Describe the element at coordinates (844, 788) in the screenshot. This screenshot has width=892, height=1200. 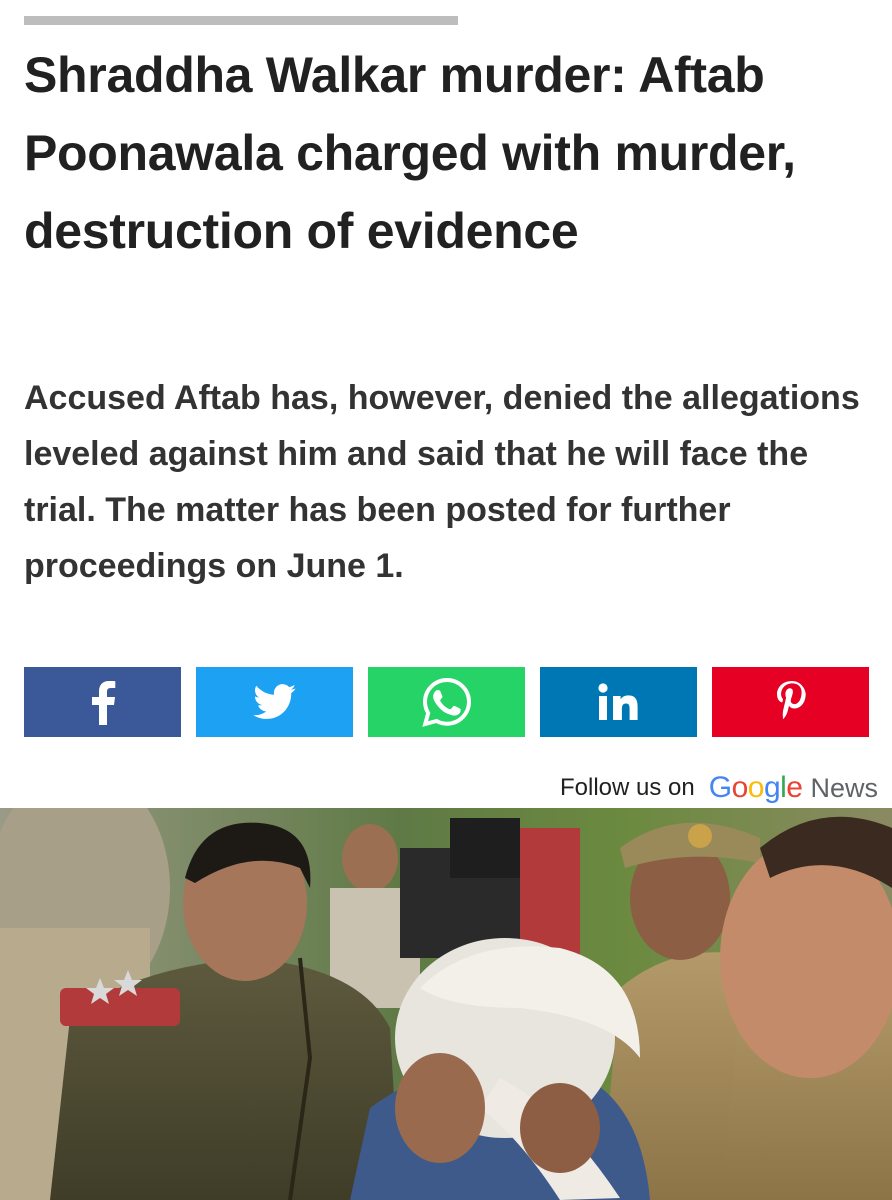
I see `news-label: News` at that location.